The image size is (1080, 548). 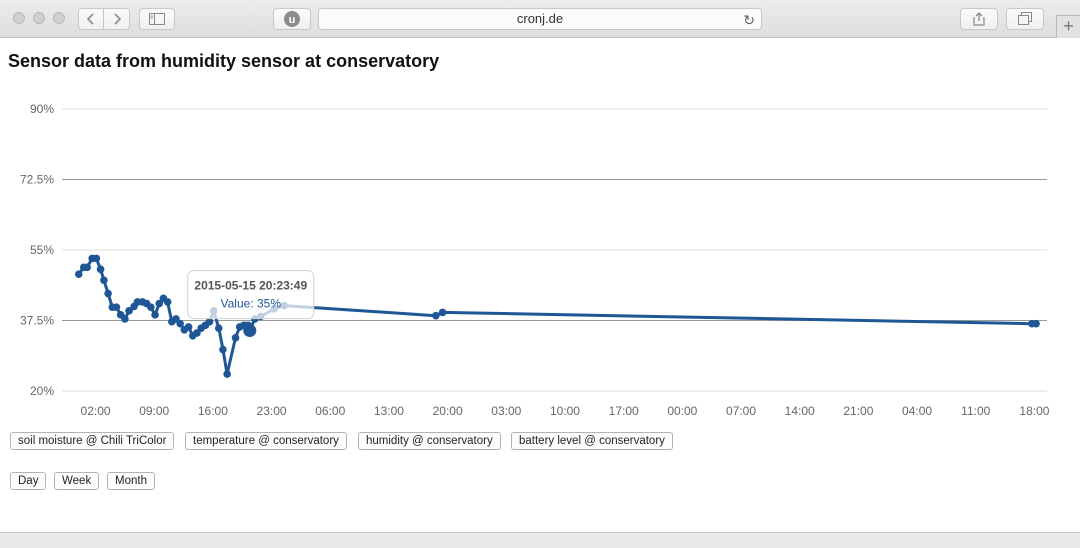 I want to click on reload-icon: ↻, so click(x=749, y=20).